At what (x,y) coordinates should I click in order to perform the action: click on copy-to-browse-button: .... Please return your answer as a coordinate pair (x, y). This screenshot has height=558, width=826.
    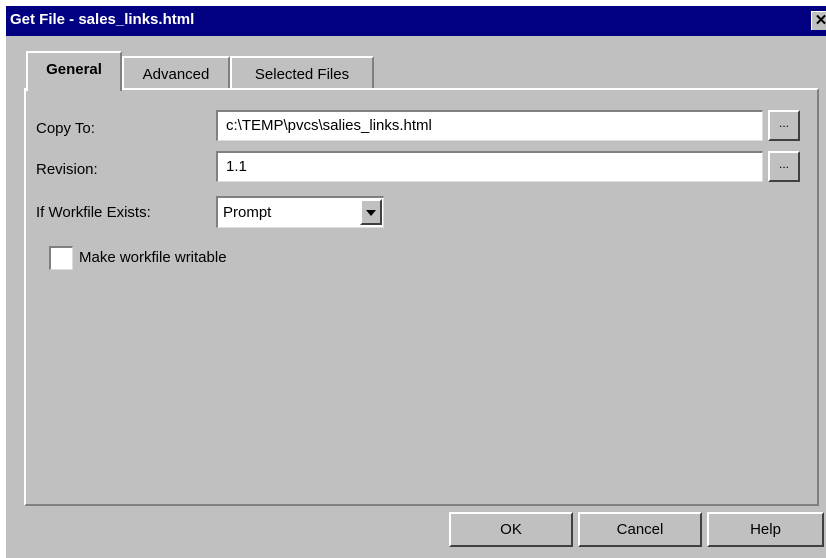
    Looking at the image, I should click on (784, 125).